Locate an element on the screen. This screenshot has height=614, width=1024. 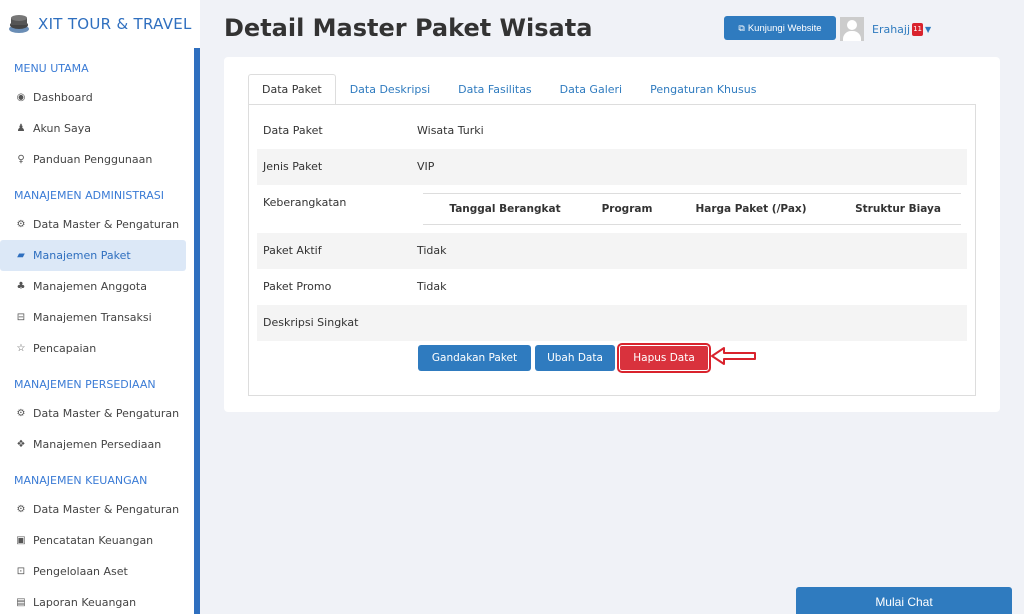
sidebar-item-panduan: ♀ Panduan Penggunaan is located at coordinates (93, 159).